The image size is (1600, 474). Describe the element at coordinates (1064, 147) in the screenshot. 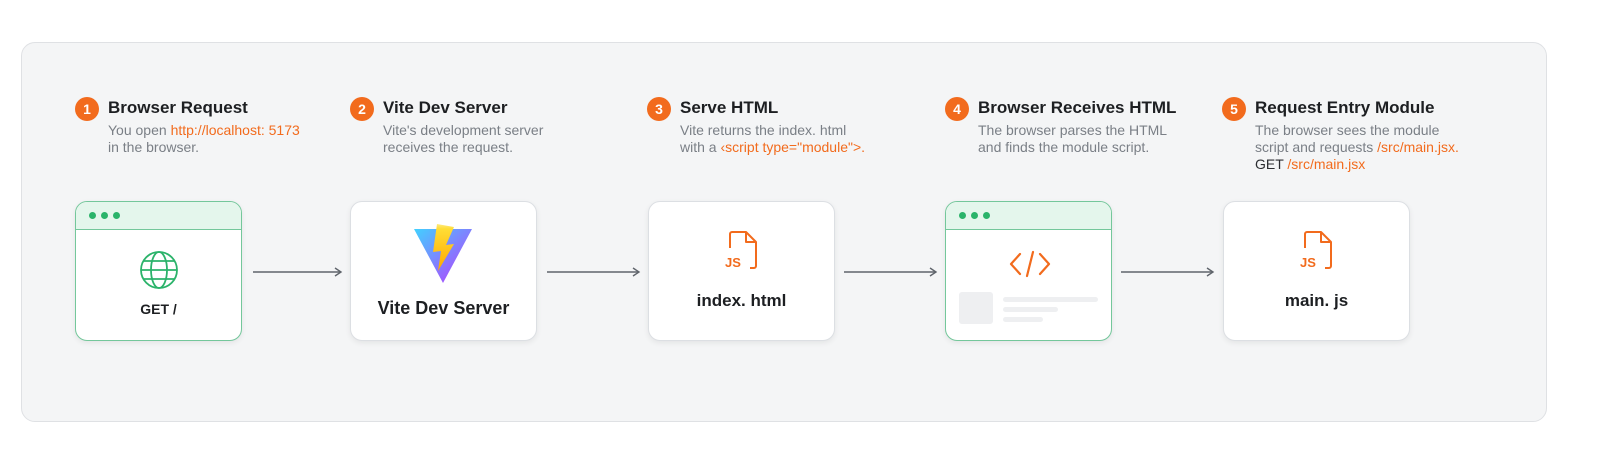

I see `description-text: and finds the module script.` at that location.